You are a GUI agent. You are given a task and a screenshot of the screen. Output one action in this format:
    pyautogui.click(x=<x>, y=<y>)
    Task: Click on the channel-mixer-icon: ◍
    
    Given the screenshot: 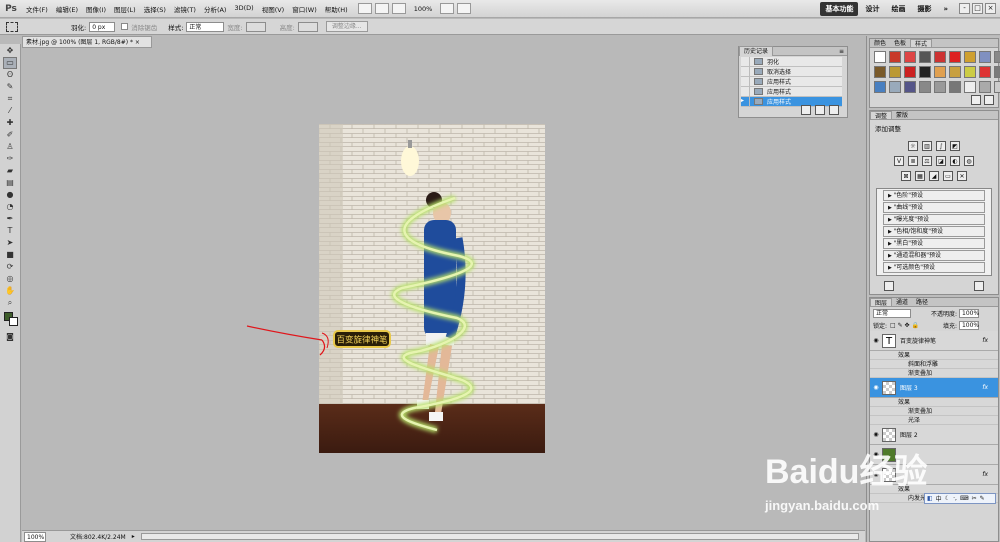 What is the action you would take?
    pyautogui.click(x=969, y=161)
    